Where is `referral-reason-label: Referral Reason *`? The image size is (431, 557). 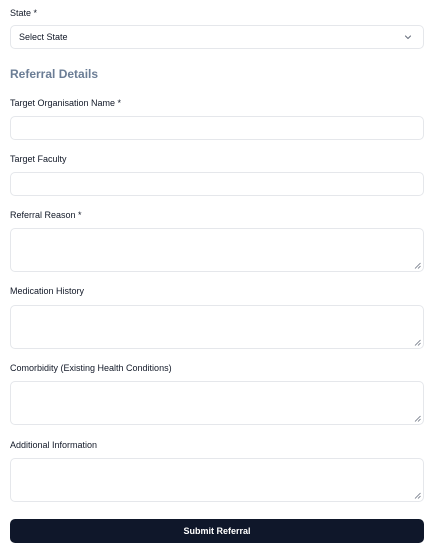 referral-reason-label: Referral Reason * is located at coordinates (46, 215).